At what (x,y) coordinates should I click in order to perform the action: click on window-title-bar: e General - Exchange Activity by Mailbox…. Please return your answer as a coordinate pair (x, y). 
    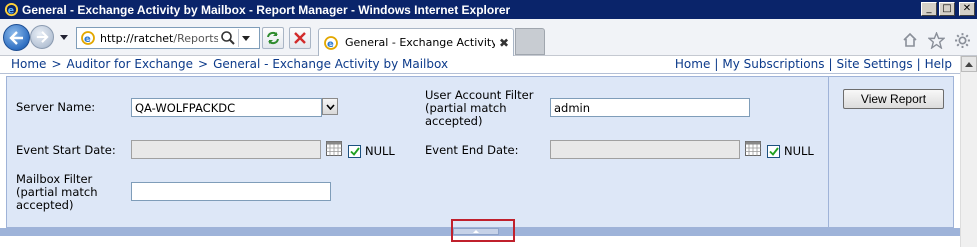
    Looking at the image, I should click on (488, 9).